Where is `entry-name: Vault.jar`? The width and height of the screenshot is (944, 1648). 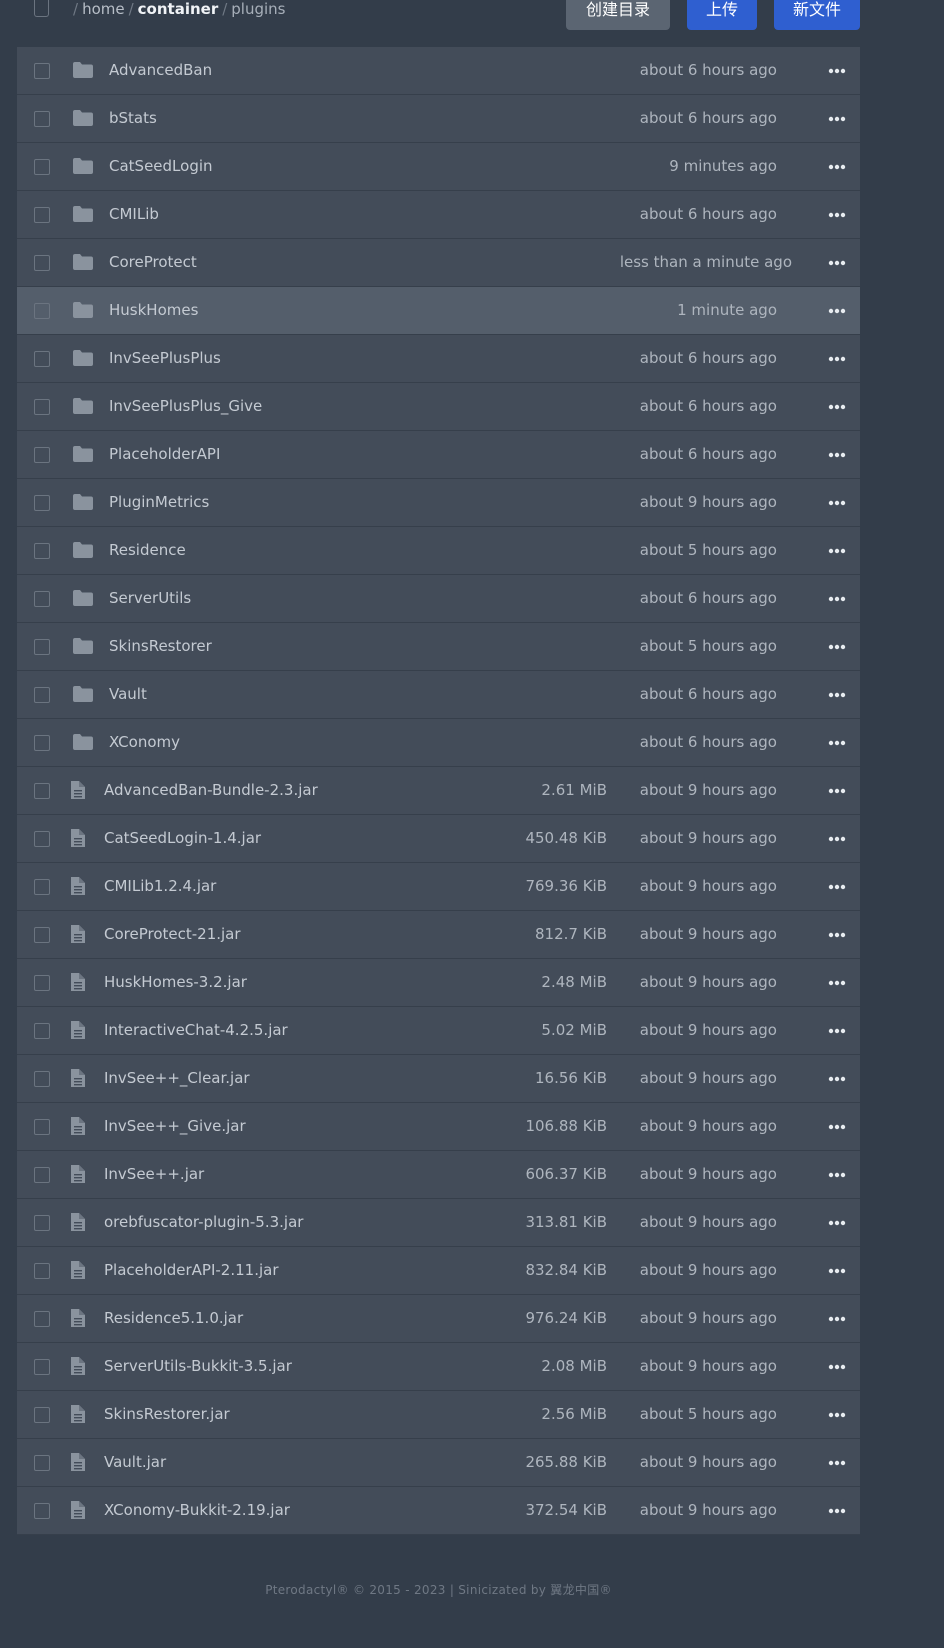
entry-name: Vault.jar is located at coordinates (135, 1462).